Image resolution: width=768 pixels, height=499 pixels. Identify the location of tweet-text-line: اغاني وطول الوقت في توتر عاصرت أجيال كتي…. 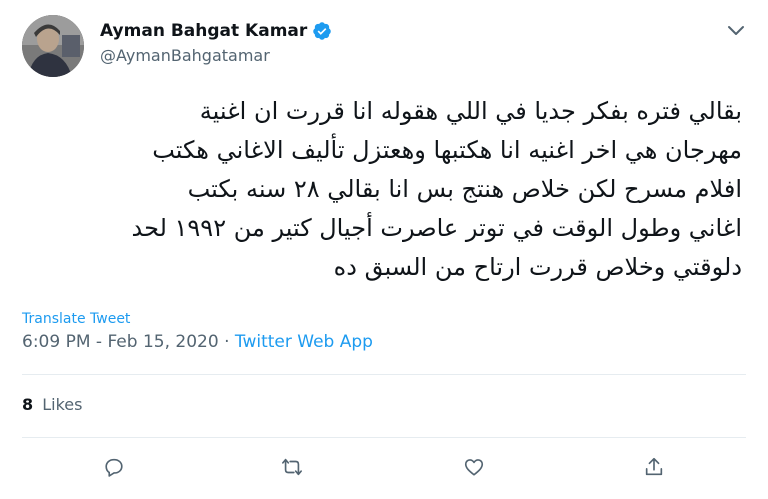
(436, 228).